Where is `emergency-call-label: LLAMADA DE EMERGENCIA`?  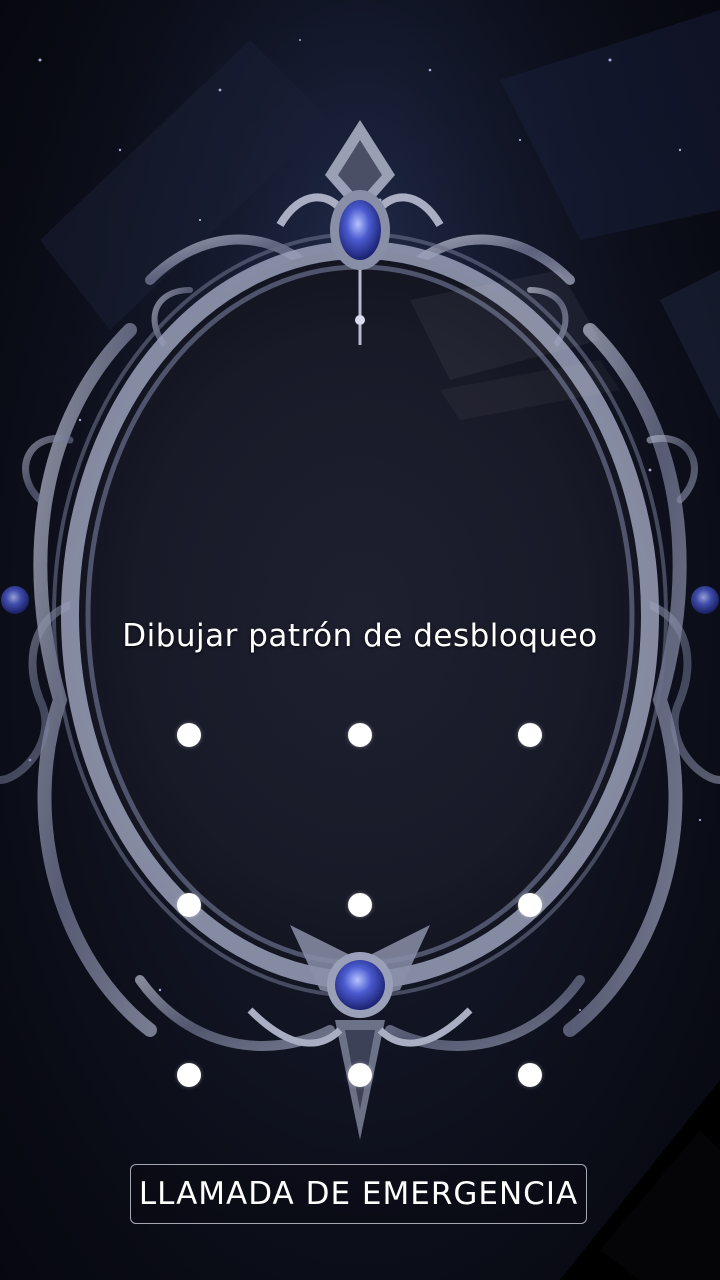 emergency-call-label: LLAMADA DE EMERGENCIA is located at coordinates (358, 1194).